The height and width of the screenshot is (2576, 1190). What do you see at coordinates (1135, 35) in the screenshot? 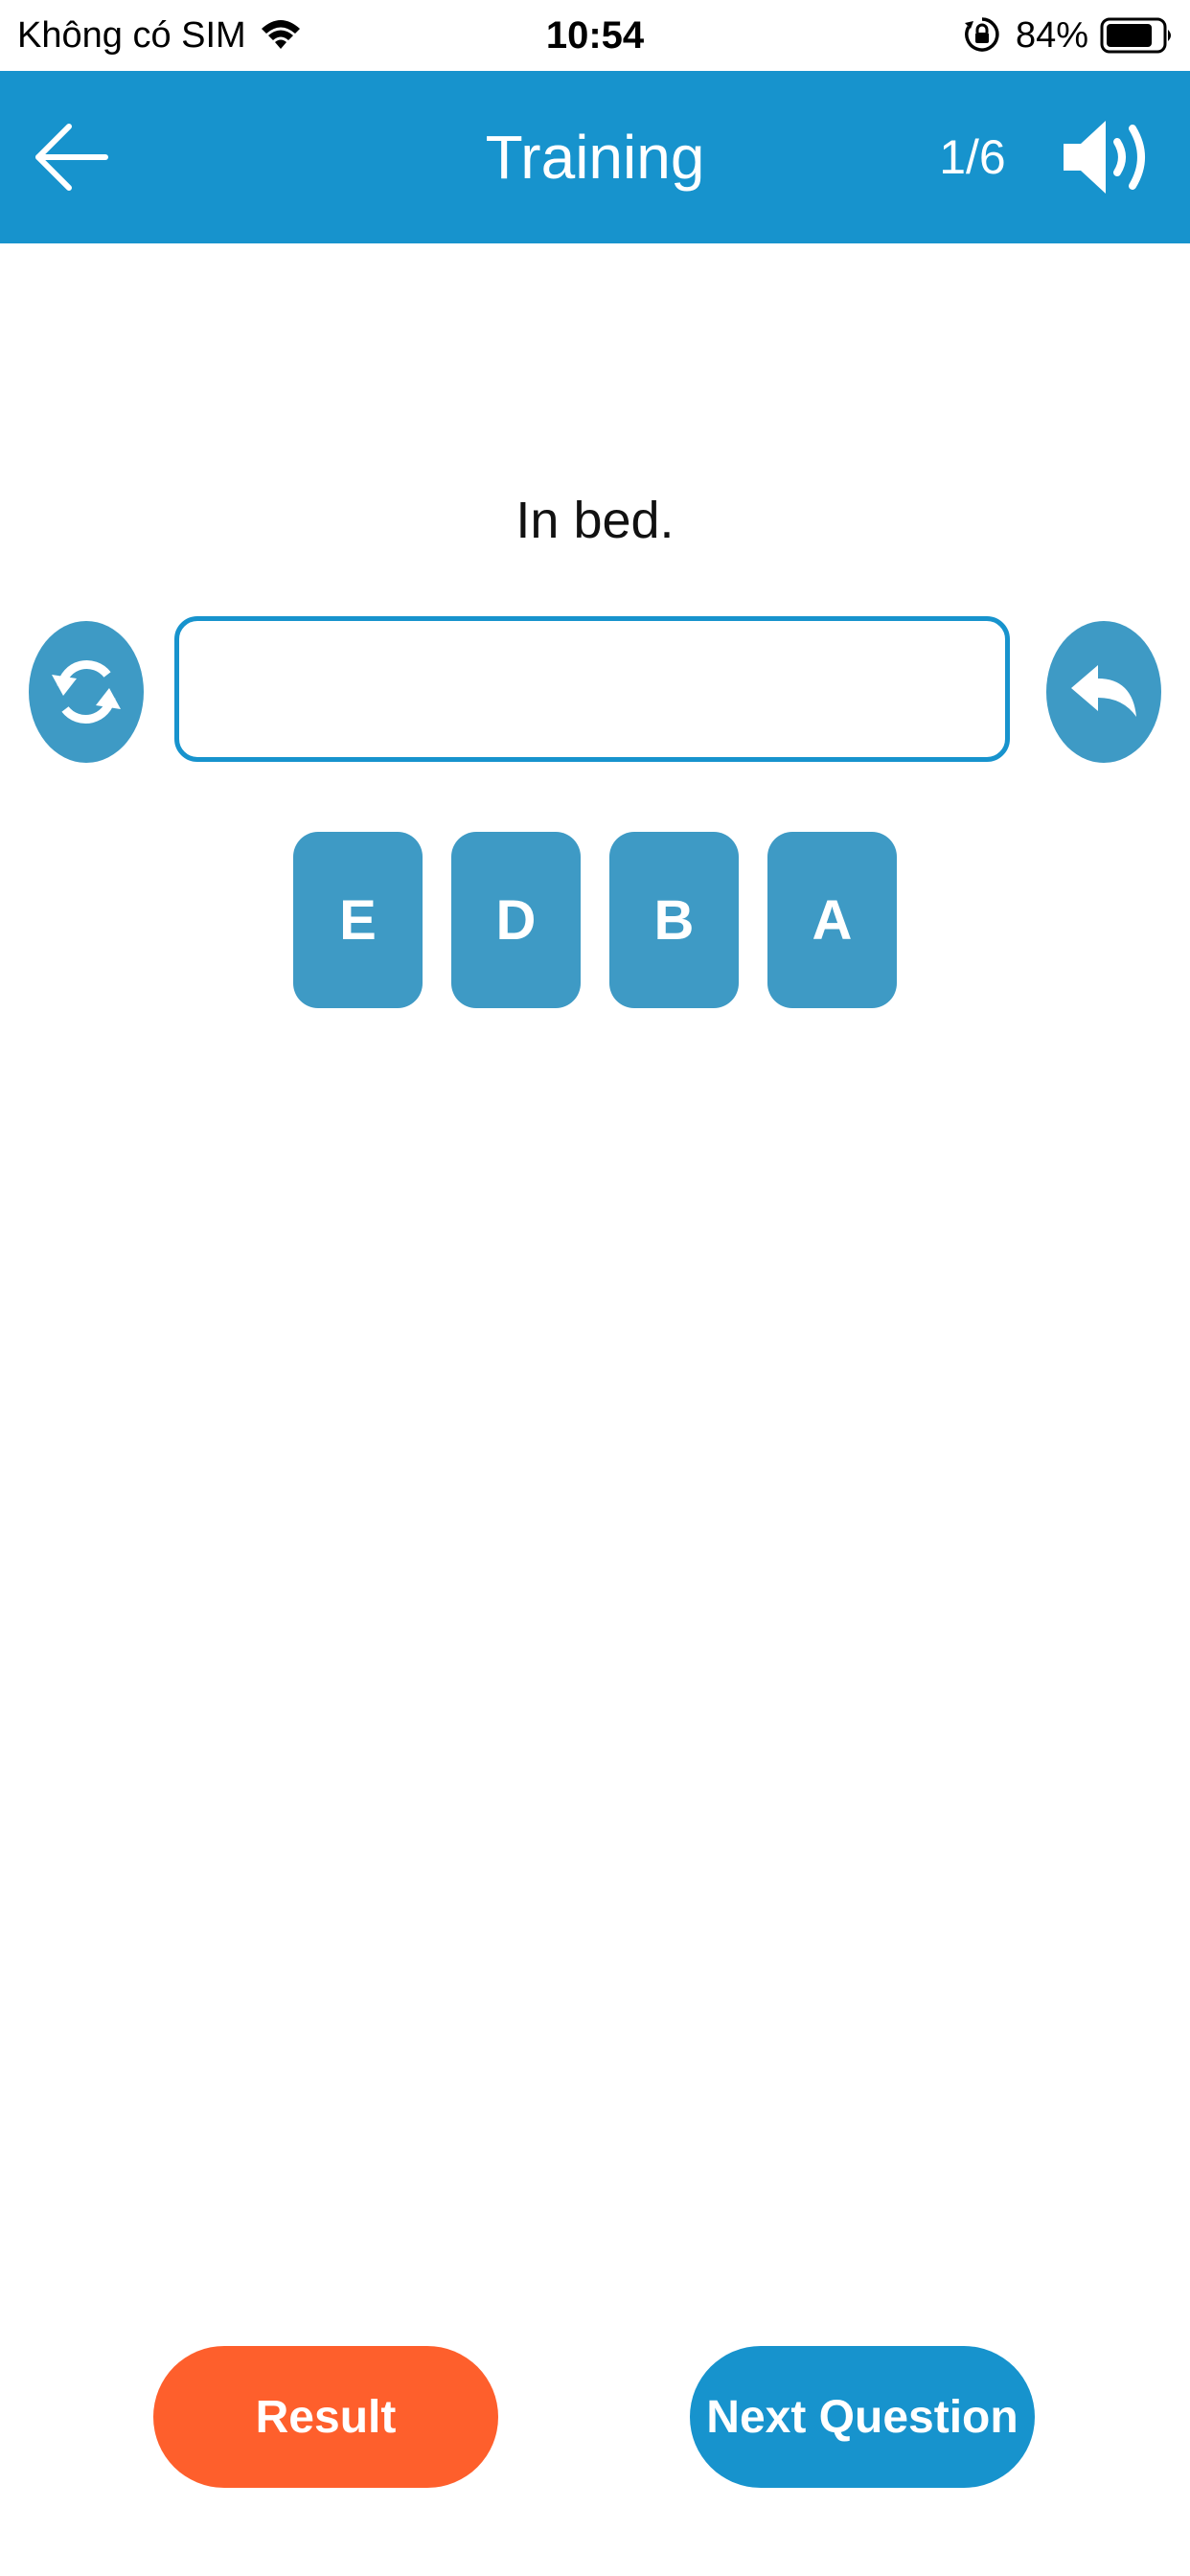
I see `battery-icon` at bounding box center [1135, 35].